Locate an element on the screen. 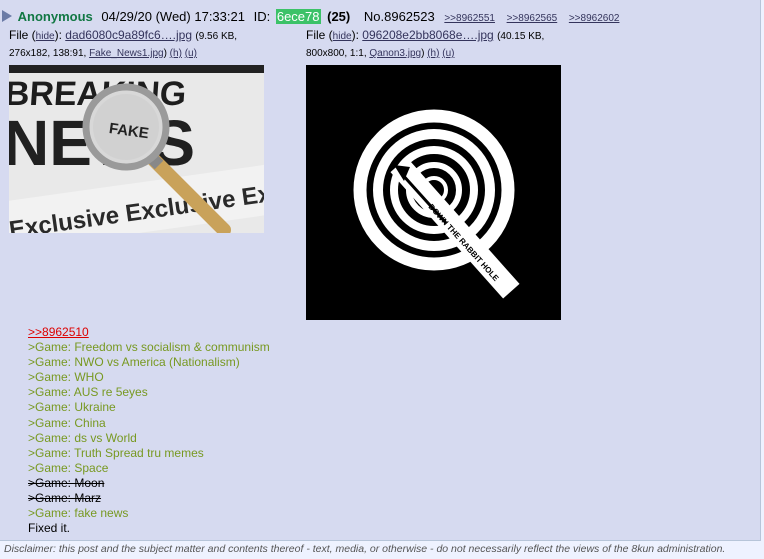 This screenshot has height=559, width=764. strikethrough-line: >Game: Marz is located at coordinates (65, 498).